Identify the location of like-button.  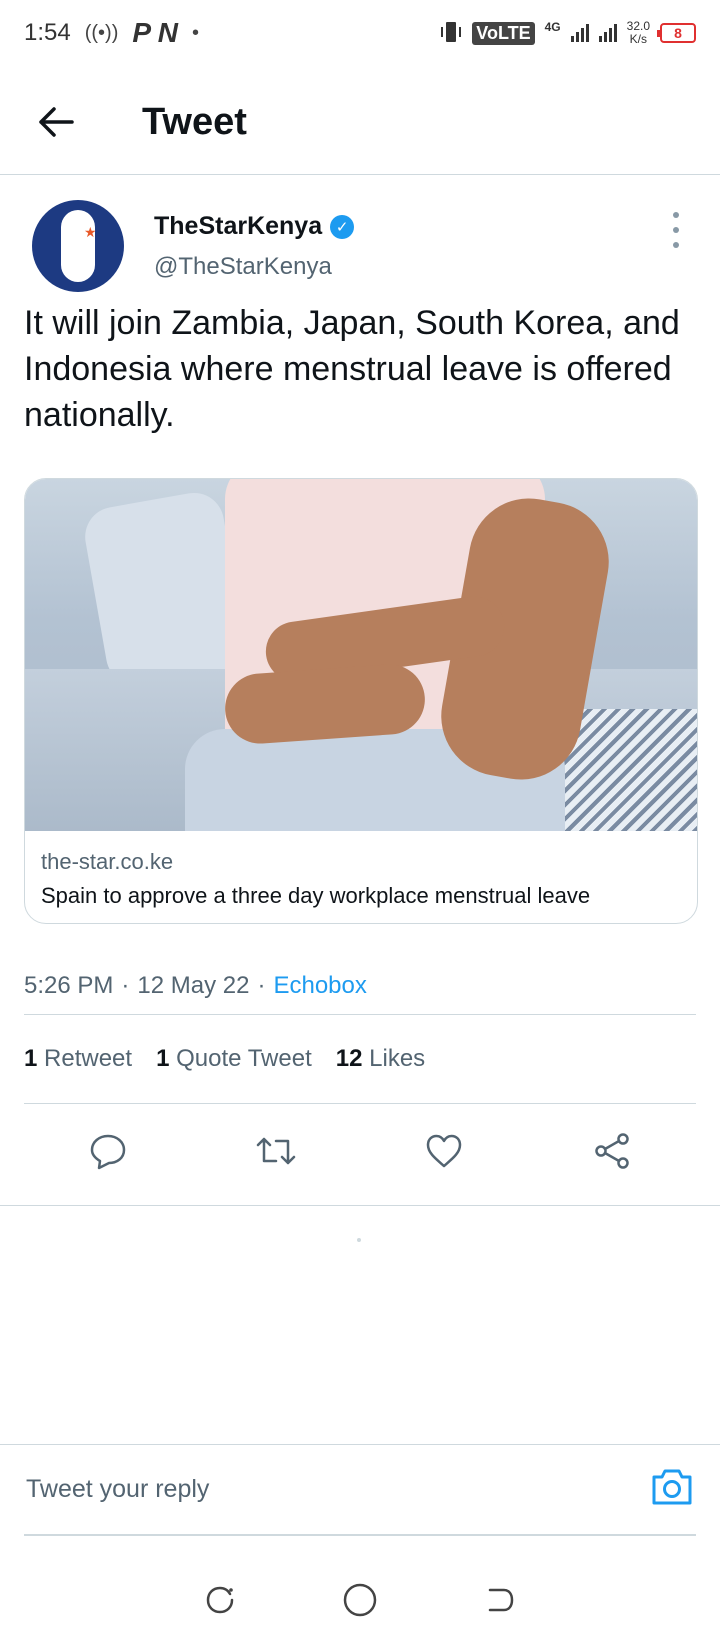
(444, 1151).